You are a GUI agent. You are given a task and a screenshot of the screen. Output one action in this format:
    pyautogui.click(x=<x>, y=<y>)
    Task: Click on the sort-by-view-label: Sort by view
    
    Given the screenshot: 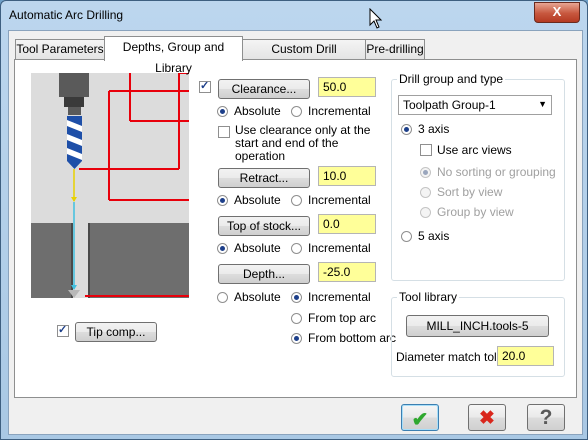 What is the action you would take?
    pyautogui.click(x=470, y=192)
    